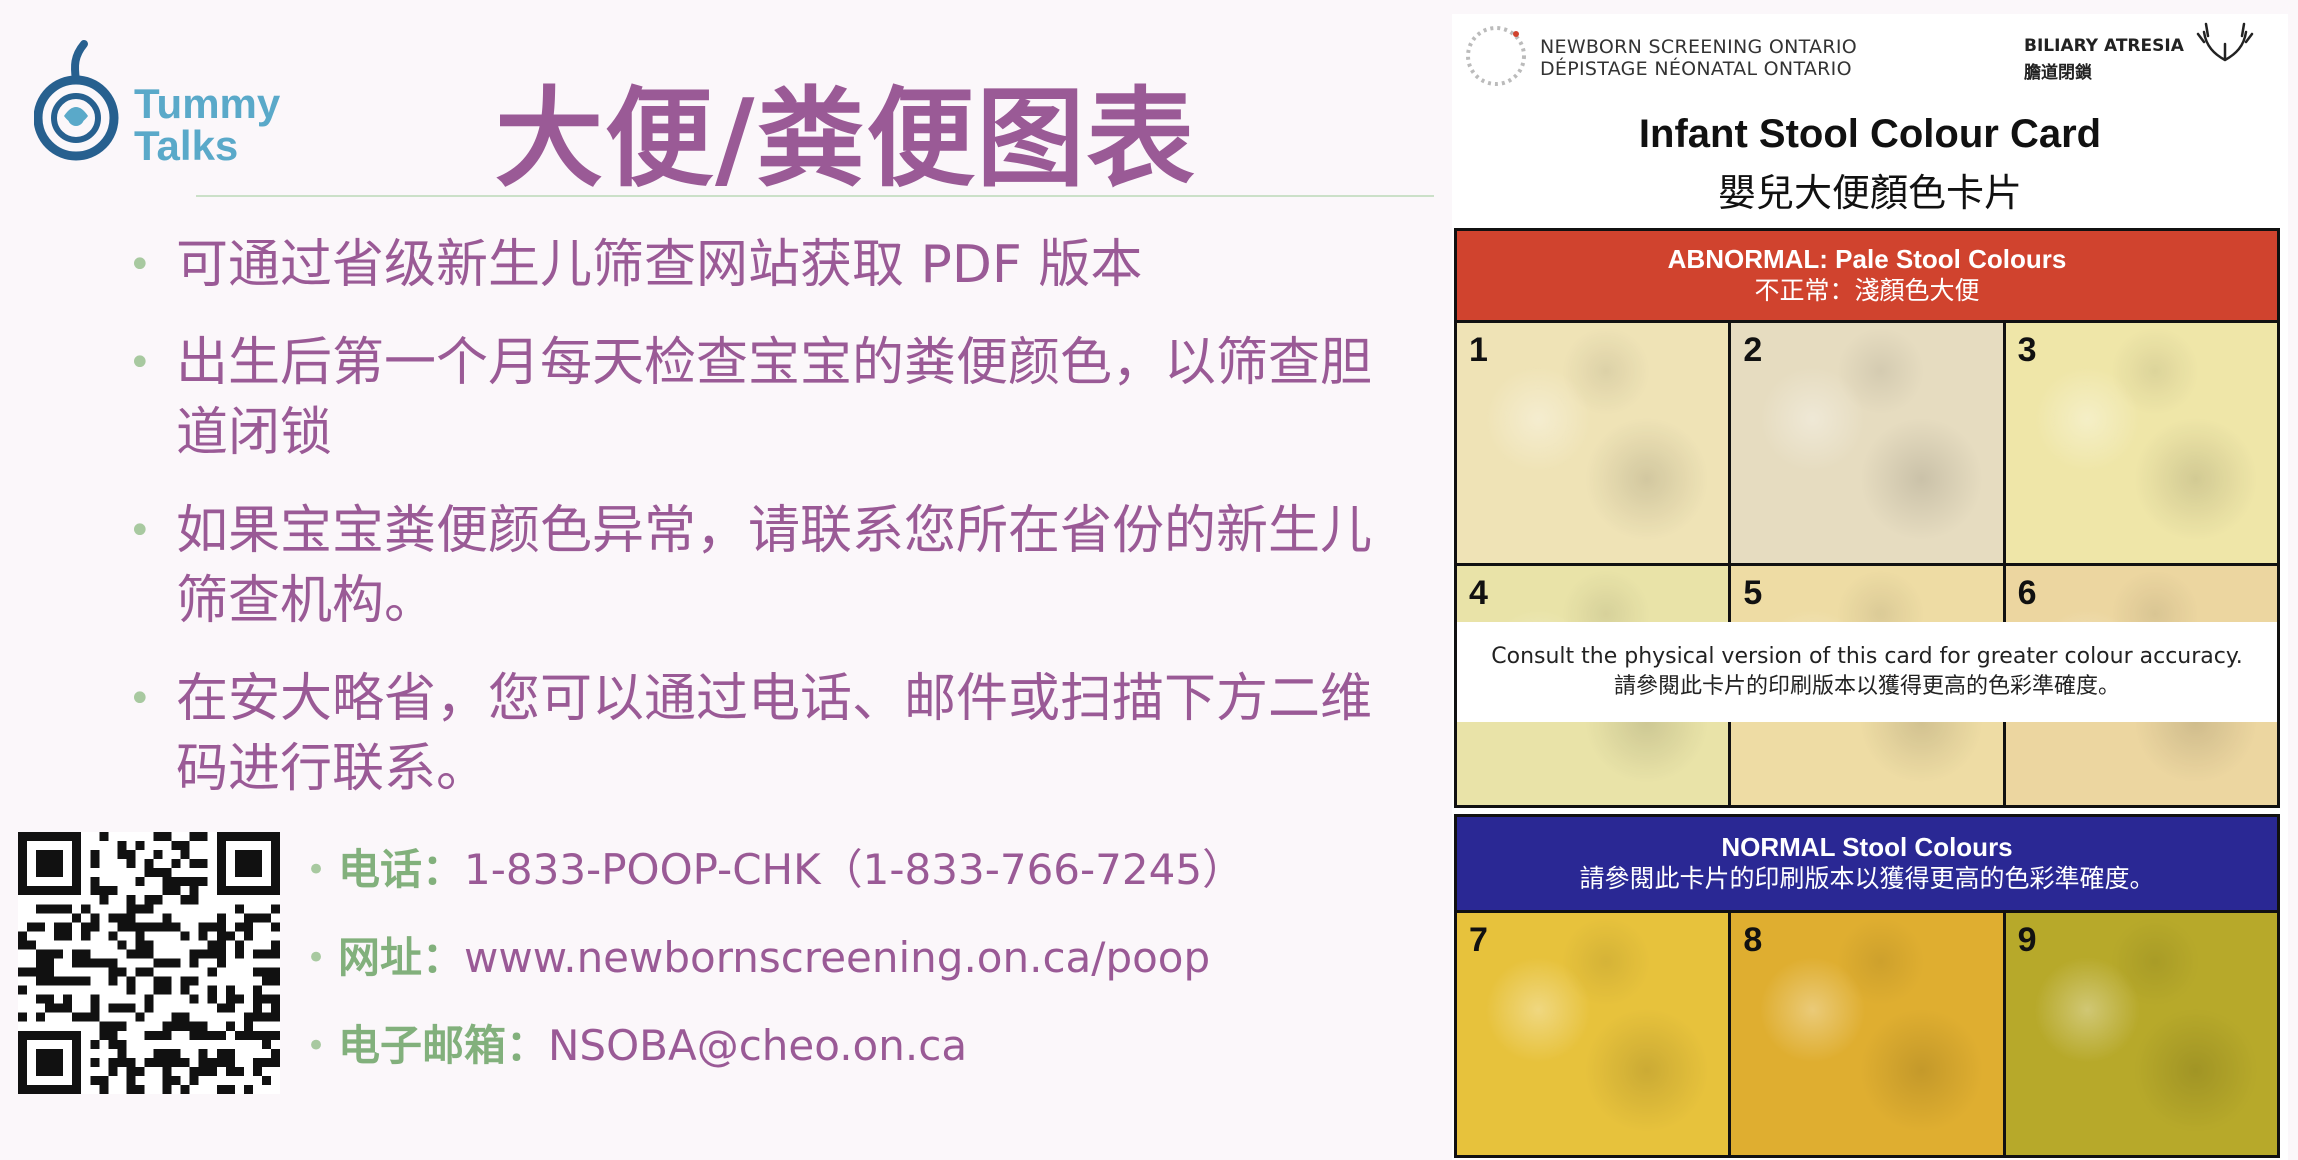  I want to click on org-name-en: NEWBORN SCREENING ONTARIO, so click(1699, 47).